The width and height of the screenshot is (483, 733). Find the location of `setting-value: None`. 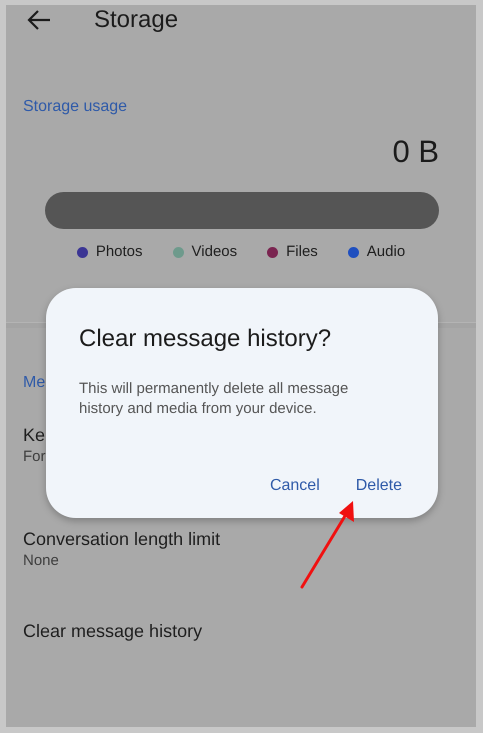

setting-value: None is located at coordinates (41, 561).